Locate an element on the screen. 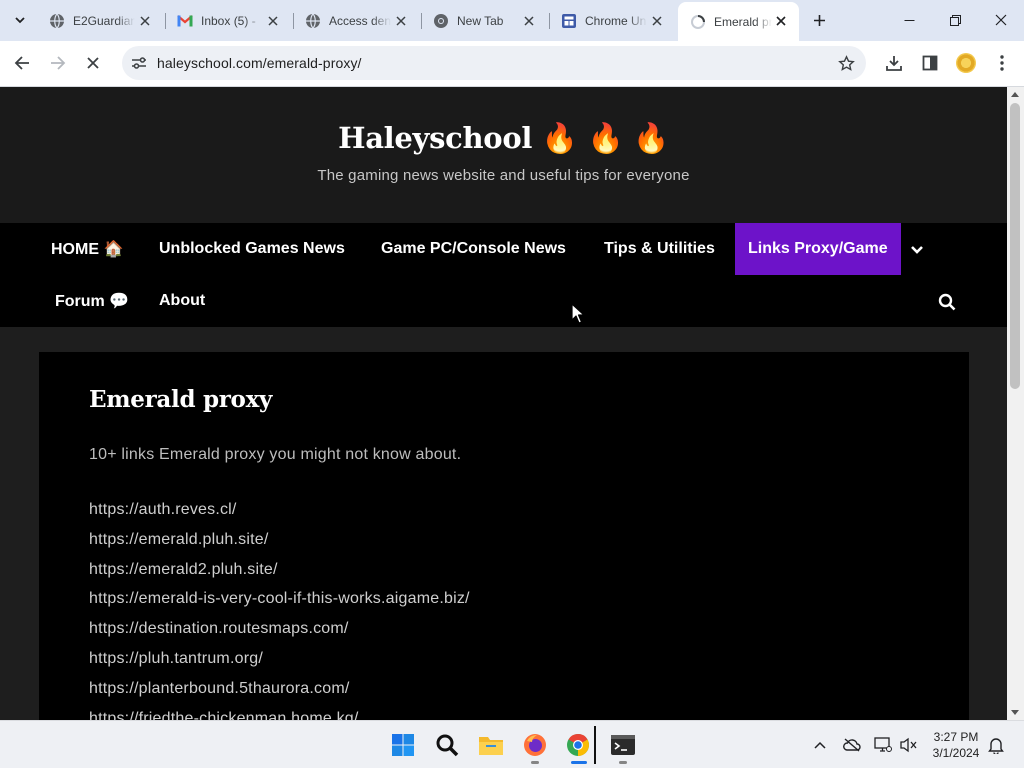  taskbar-chrome is located at coordinates (578, 745).